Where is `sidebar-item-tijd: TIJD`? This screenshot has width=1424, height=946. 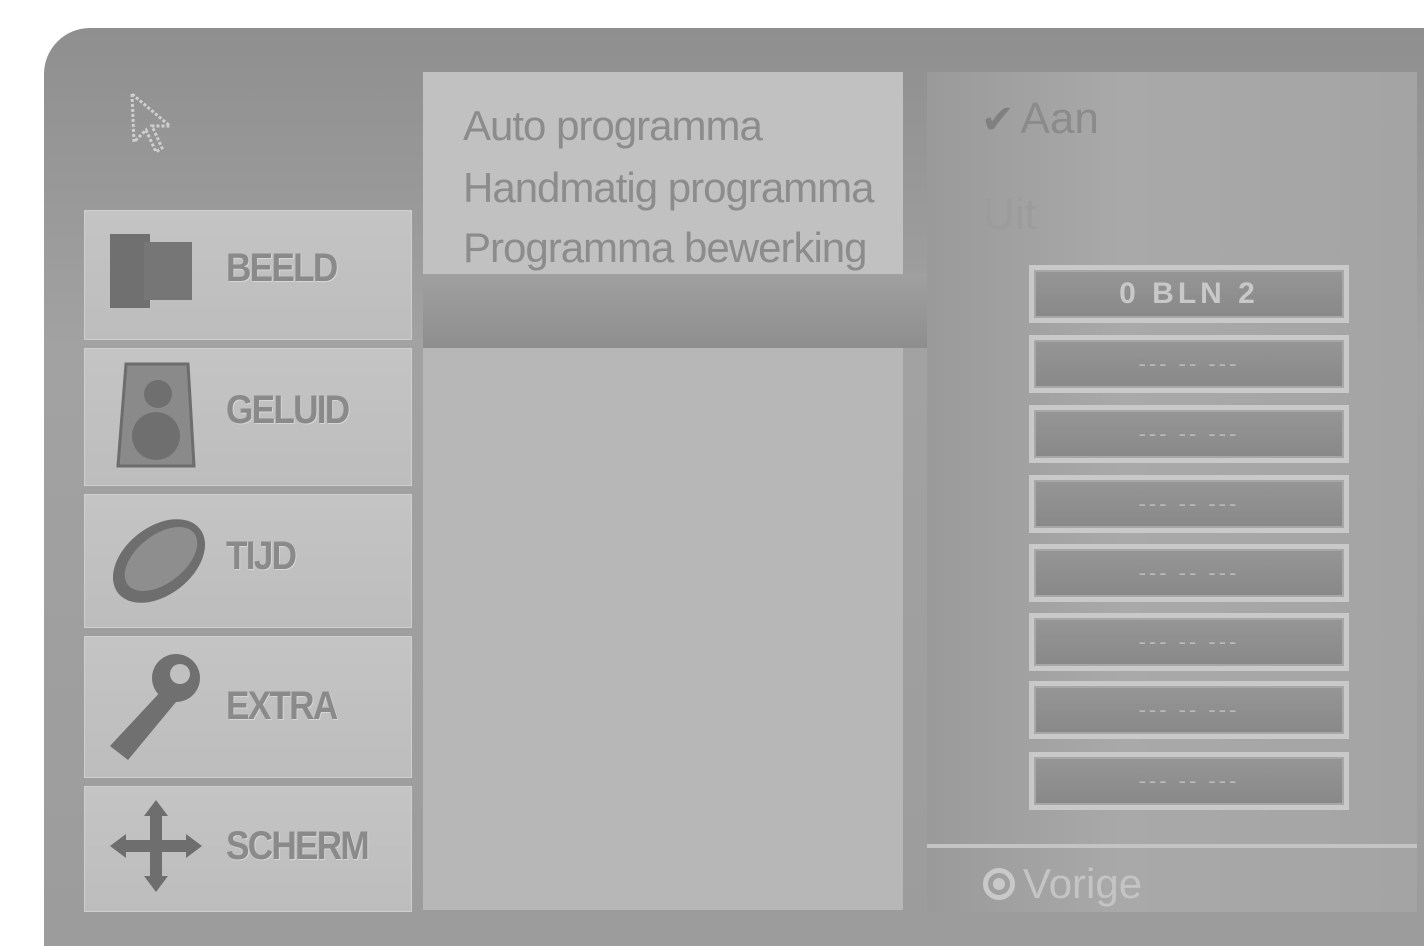
sidebar-item-tijd: TIJD is located at coordinates (248, 561).